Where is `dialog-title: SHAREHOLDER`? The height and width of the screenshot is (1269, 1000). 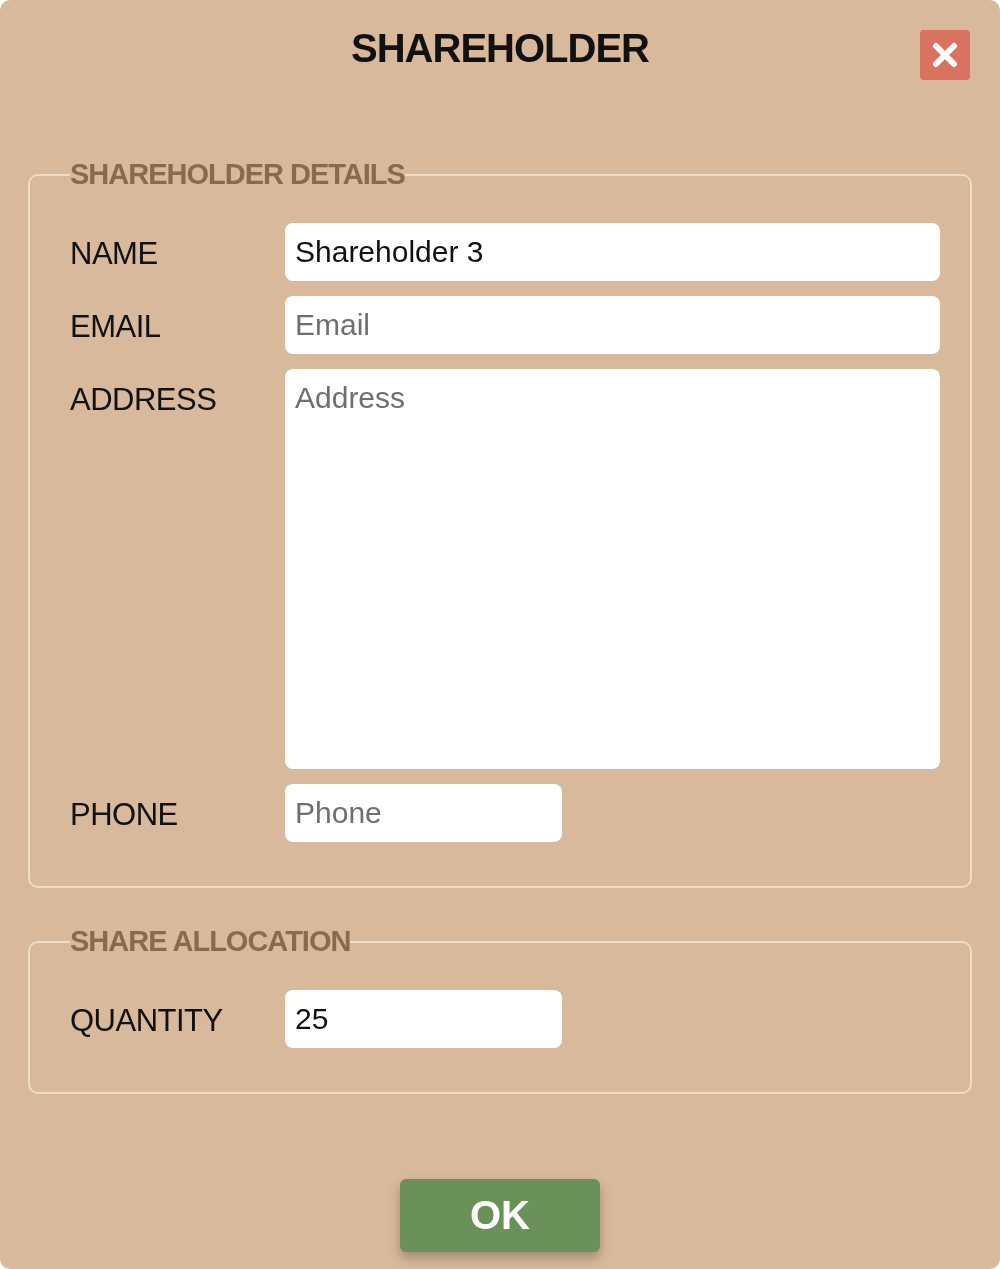
dialog-title: SHAREHOLDER is located at coordinates (500, 48).